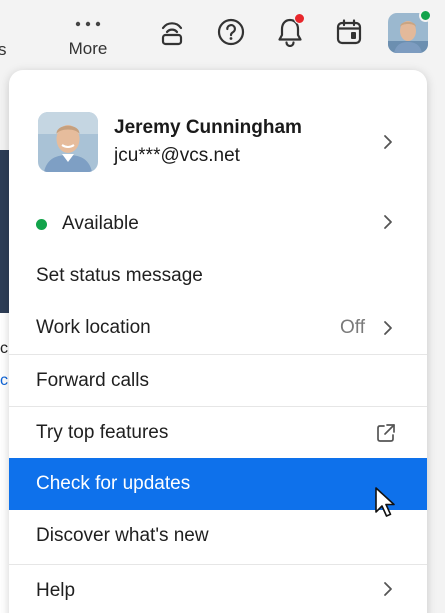 This screenshot has height=613, width=445. I want to click on menu-item-set-status: Set status message, so click(218, 276).